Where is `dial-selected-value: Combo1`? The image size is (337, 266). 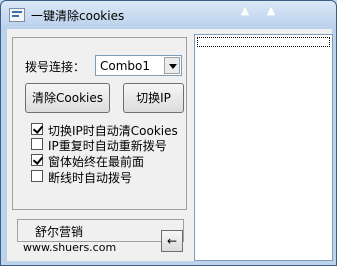
dial-selected-value: Combo1 is located at coordinates (125, 66).